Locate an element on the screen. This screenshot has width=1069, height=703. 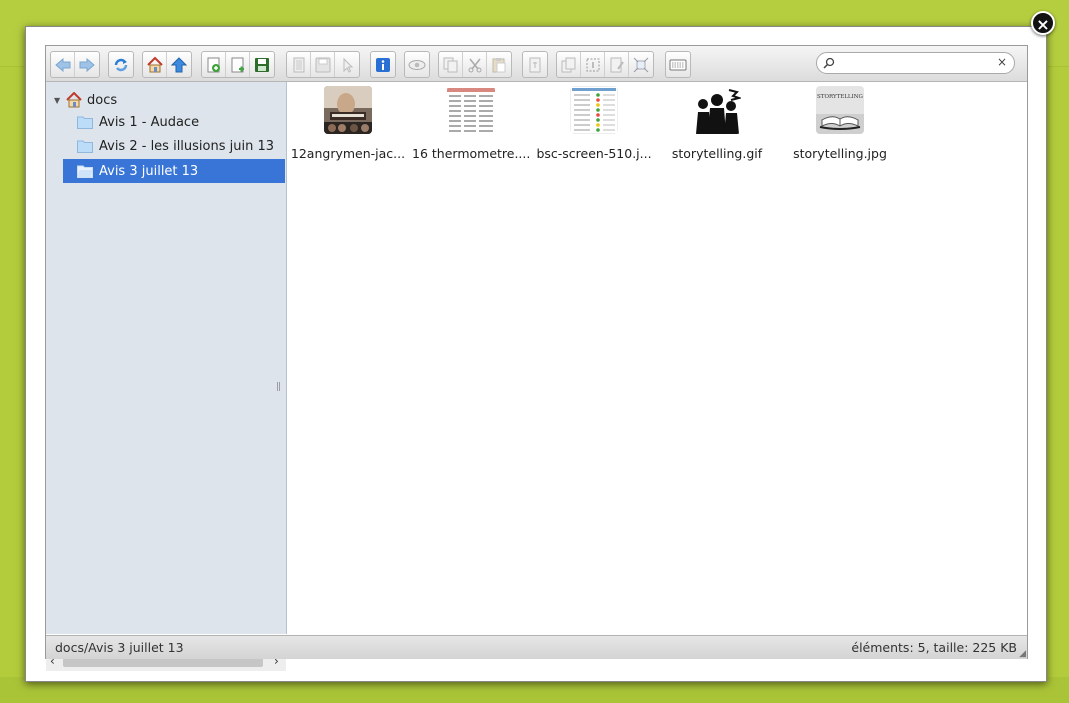
new-folder-icon is located at coordinates (213, 64).